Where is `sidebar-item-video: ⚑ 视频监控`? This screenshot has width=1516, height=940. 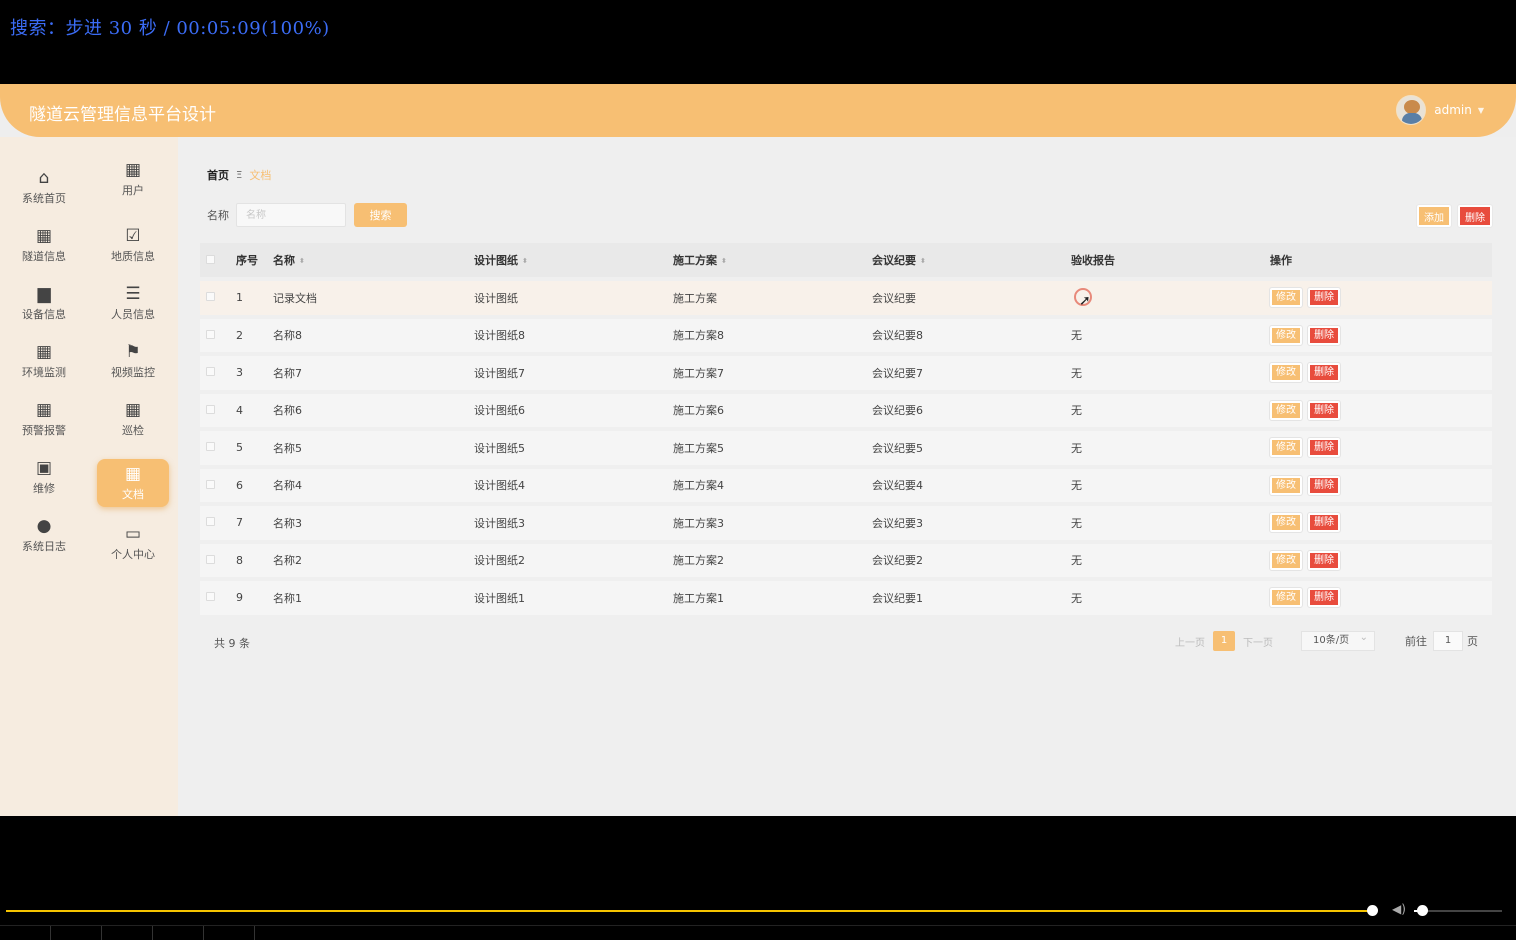
sidebar-item-video: ⚑ 视频监控 is located at coordinates (133, 361).